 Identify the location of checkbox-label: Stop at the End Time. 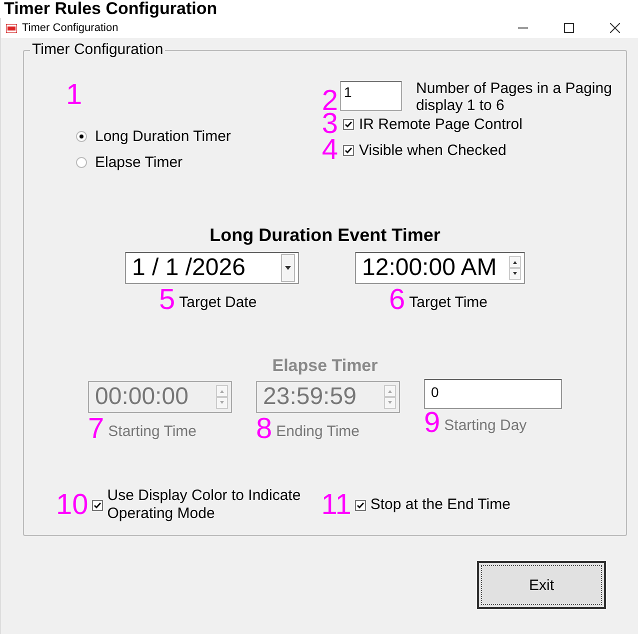
(440, 505).